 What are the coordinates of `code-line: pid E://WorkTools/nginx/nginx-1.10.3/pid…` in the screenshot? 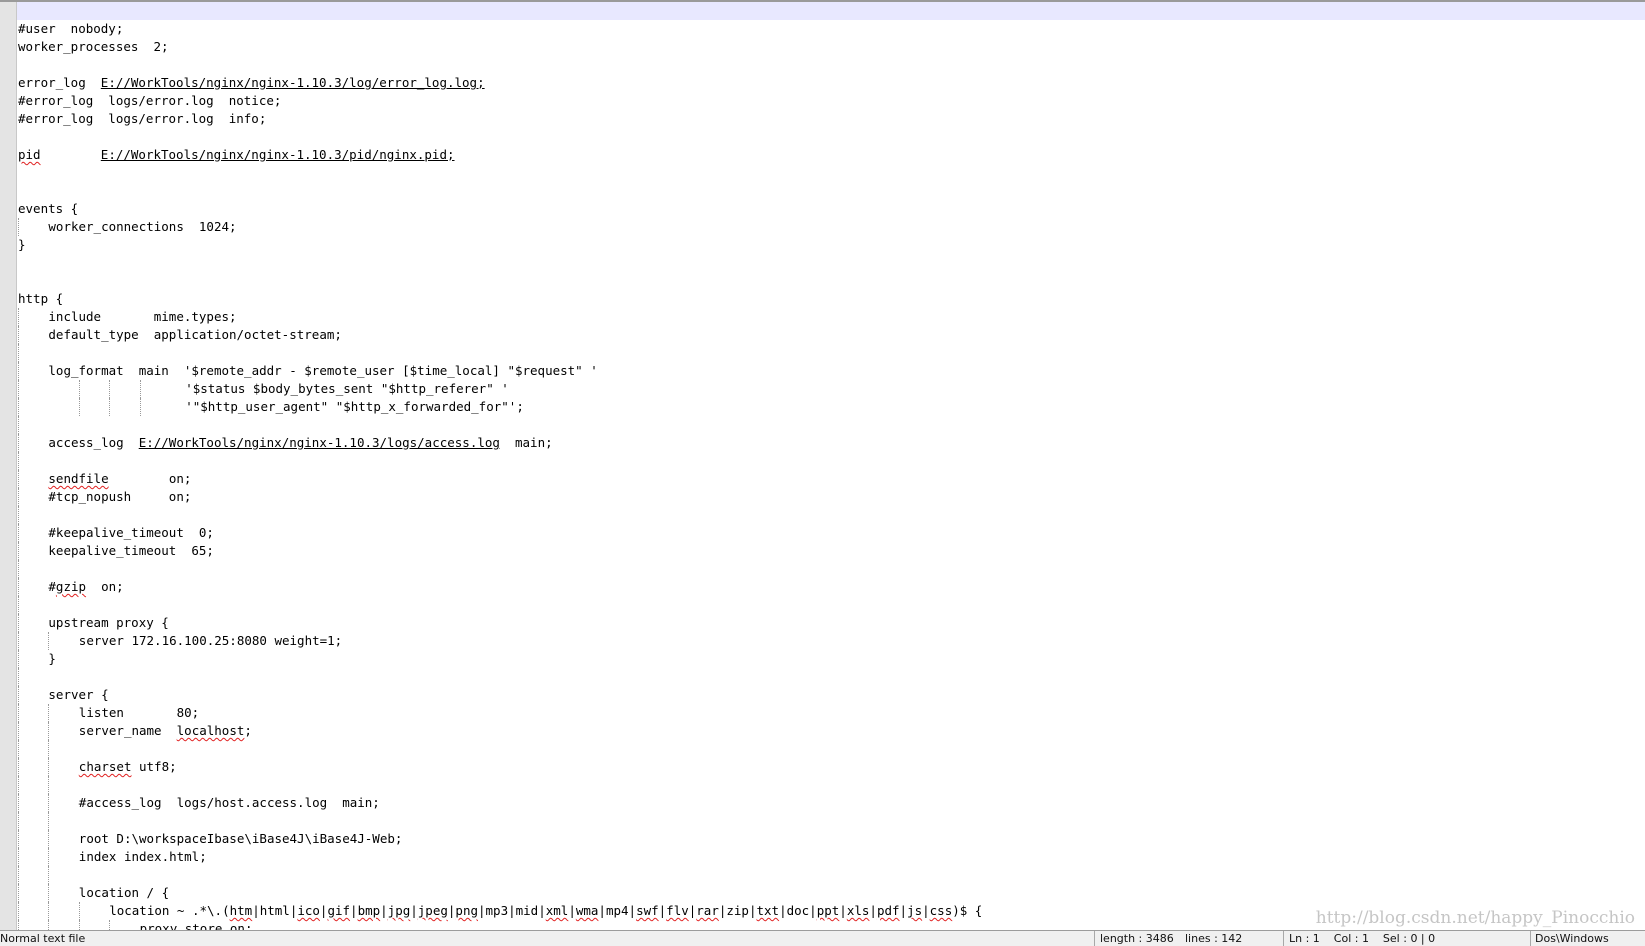 It's located at (831, 155).